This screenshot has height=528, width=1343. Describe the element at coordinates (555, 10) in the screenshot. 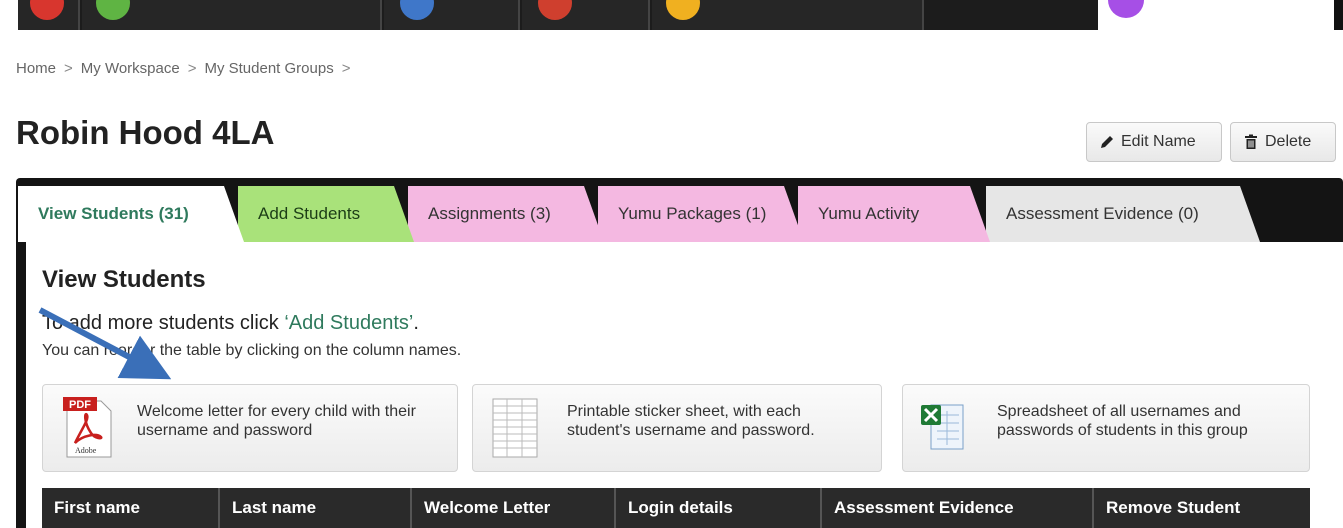

I see `app-orange-icon` at that location.